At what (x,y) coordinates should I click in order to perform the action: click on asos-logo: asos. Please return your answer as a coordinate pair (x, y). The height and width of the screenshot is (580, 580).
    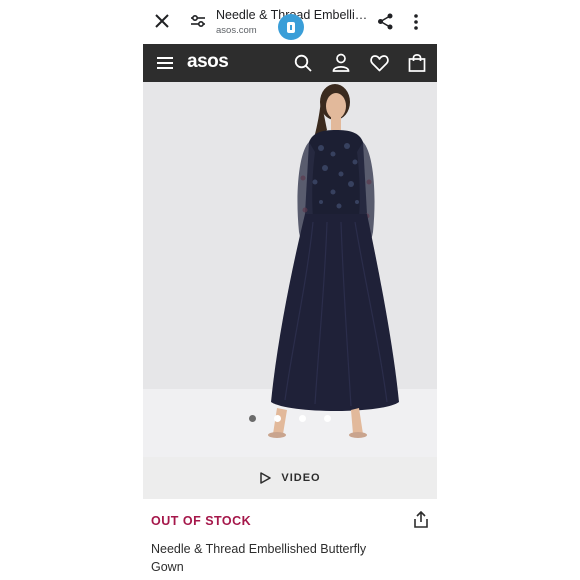
    Looking at the image, I should click on (208, 62).